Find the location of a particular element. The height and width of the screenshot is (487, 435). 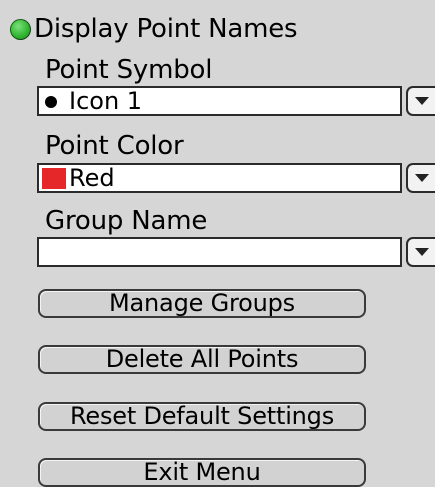

group-name-dropdown-arrow is located at coordinates (420, 252).